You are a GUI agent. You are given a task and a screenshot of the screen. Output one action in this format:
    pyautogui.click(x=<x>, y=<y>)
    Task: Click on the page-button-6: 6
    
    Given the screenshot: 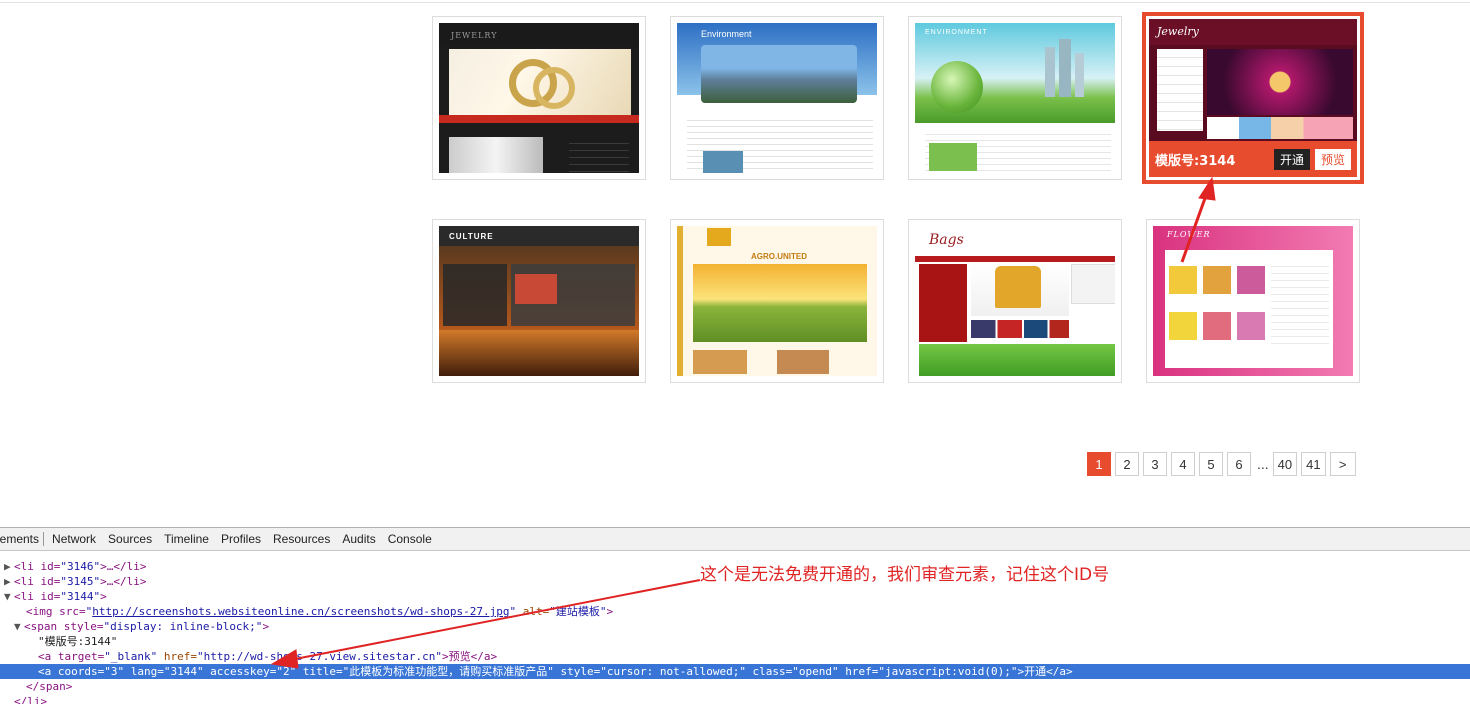 What is the action you would take?
    pyautogui.click(x=1239, y=464)
    